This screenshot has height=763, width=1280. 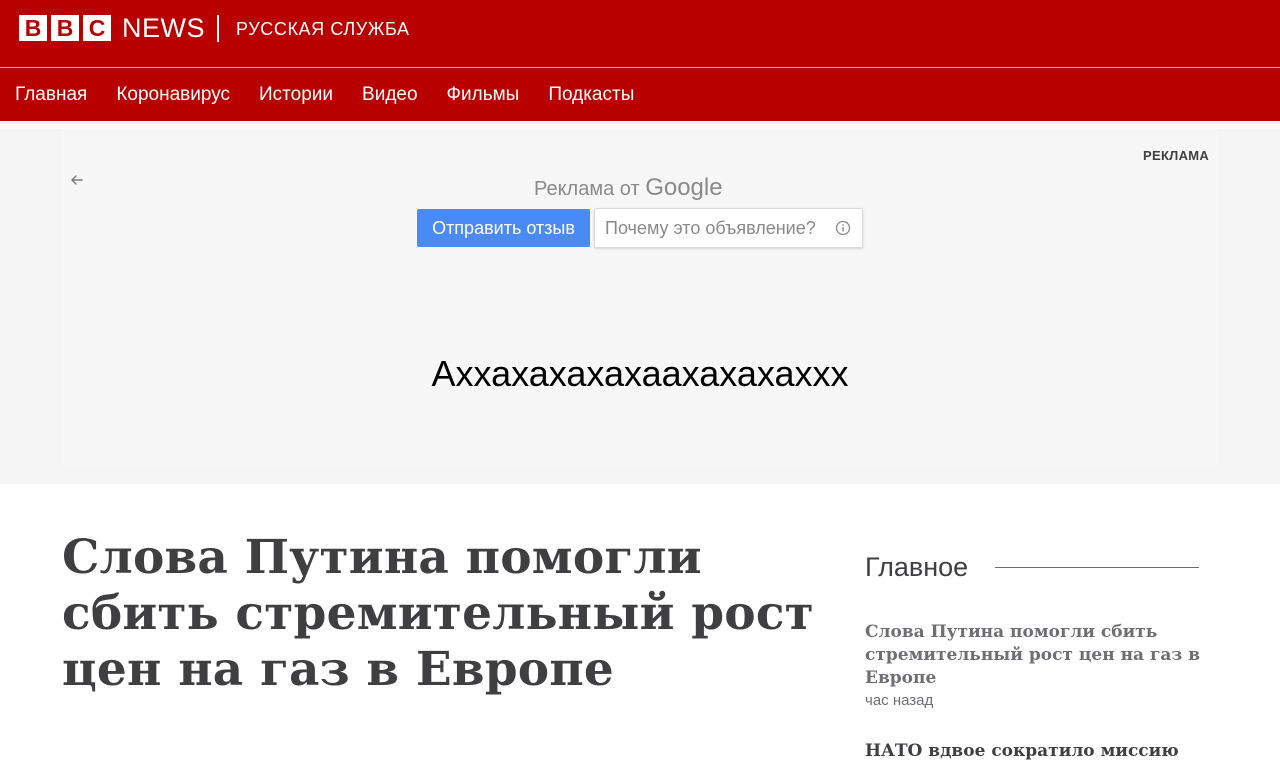 What do you see at coordinates (483, 95) in the screenshot?
I see `nav-item-films: Фильмы` at bounding box center [483, 95].